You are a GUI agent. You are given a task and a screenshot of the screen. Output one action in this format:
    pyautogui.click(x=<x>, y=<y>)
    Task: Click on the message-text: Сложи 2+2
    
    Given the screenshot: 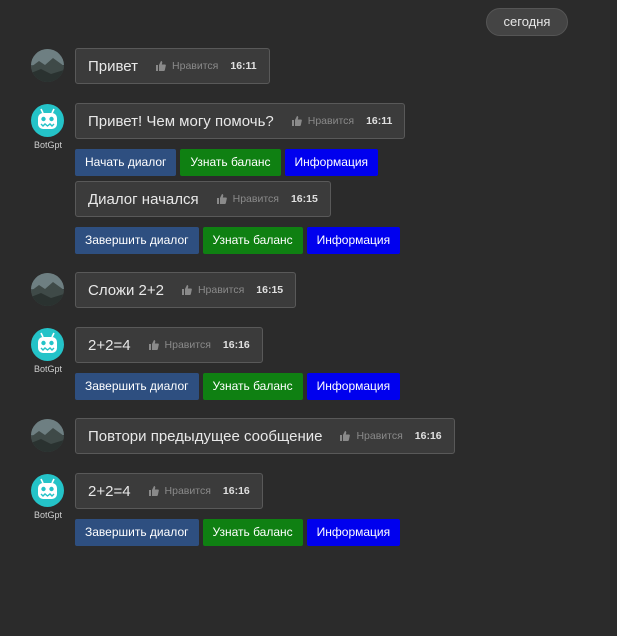 What is the action you would take?
    pyautogui.click(x=126, y=290)
    